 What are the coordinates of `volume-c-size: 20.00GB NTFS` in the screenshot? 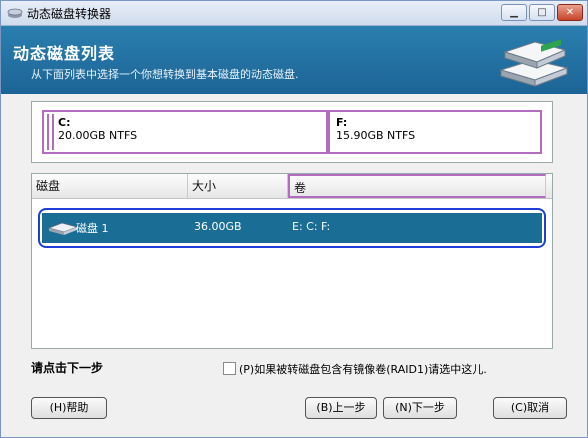 It's located at (98, 135).